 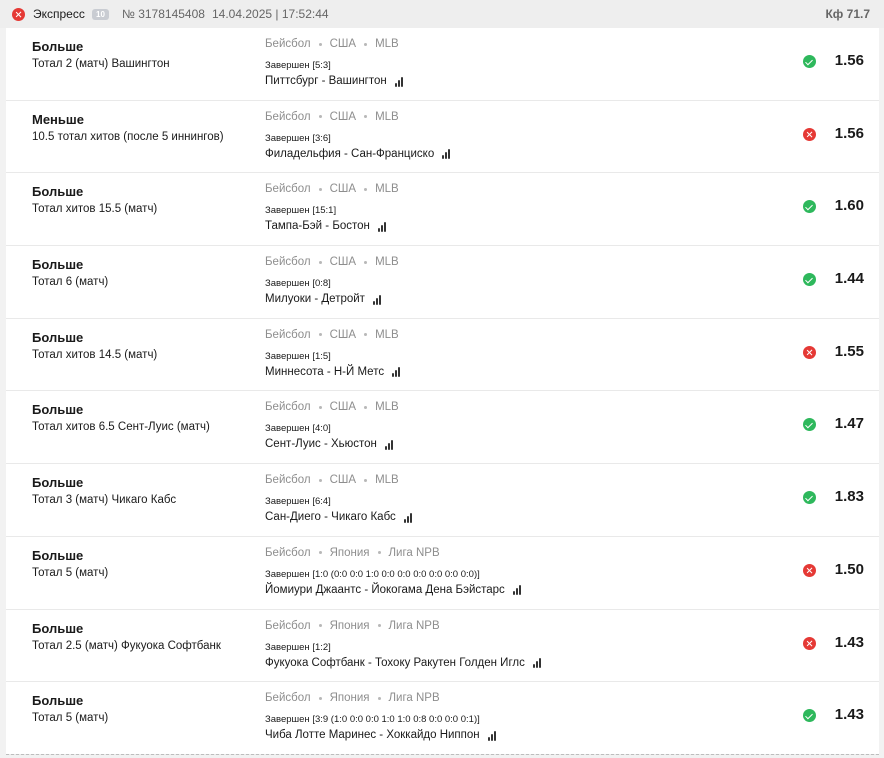 What do you see at coordinates (849, 424) in the screenshot?
I see `odds-value: 1.47` at bounding box center [849, 424].